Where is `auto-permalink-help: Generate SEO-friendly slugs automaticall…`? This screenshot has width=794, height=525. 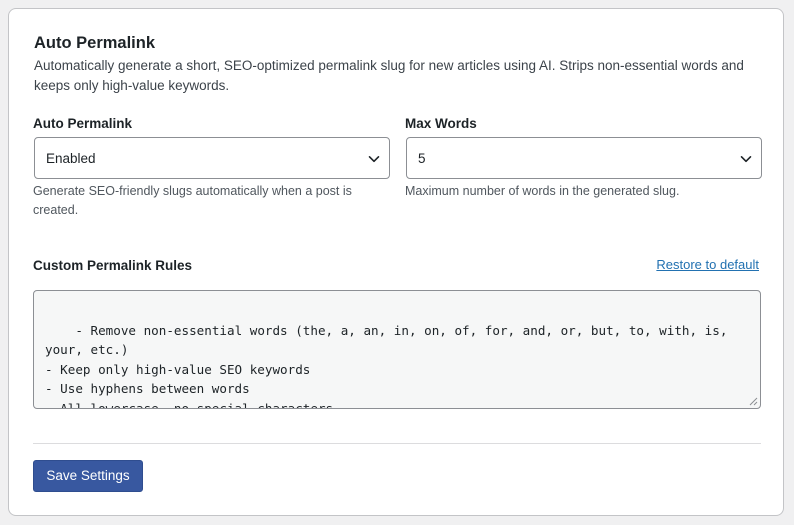
auto-permalink-help: Generate SEO-friendly slugs automaticall… is located at coordinates (192, 200).